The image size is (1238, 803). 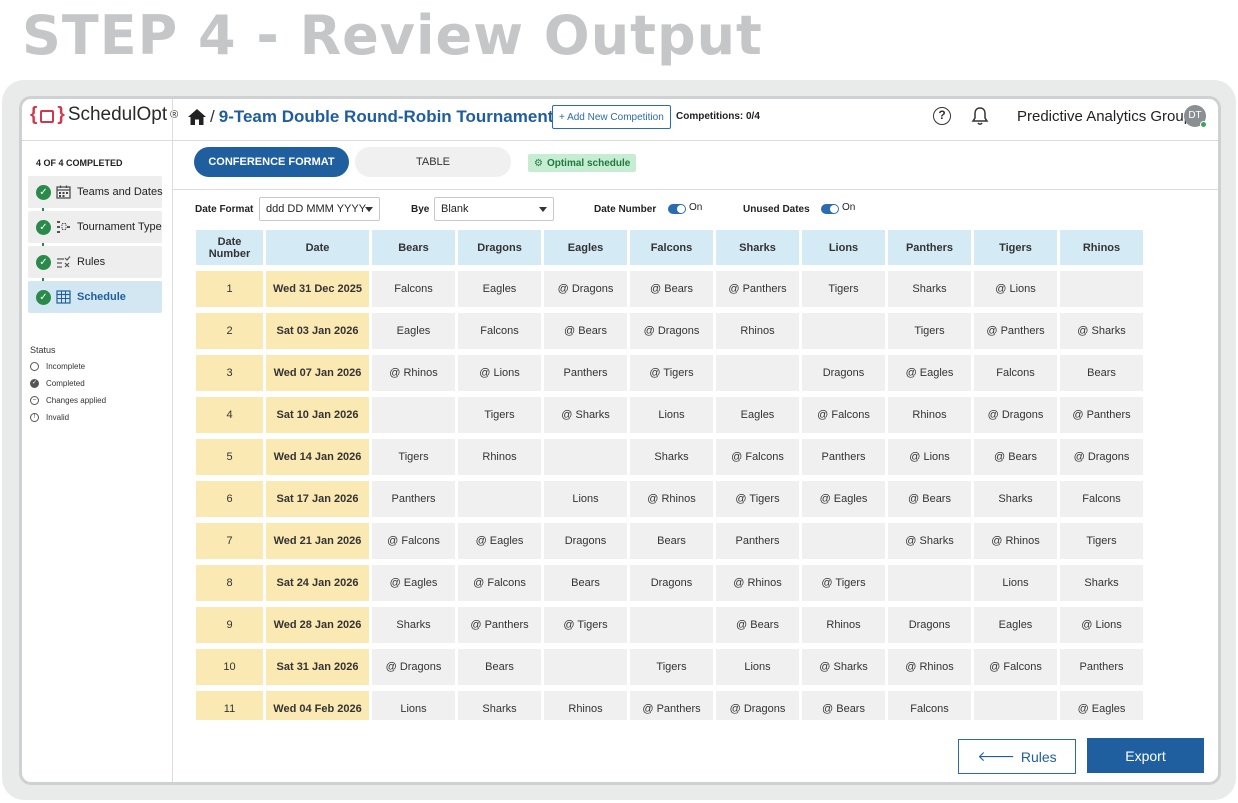 I want to click on unused-dates-toggle, so click(x=830, y=209).